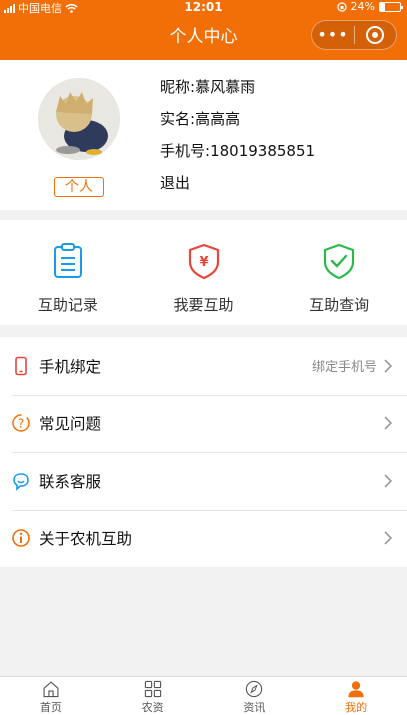  What do you see at coordinates (263, 151) in the screenshot?
I see `phone-value: 18019385851` at bounding box center [263, 151].